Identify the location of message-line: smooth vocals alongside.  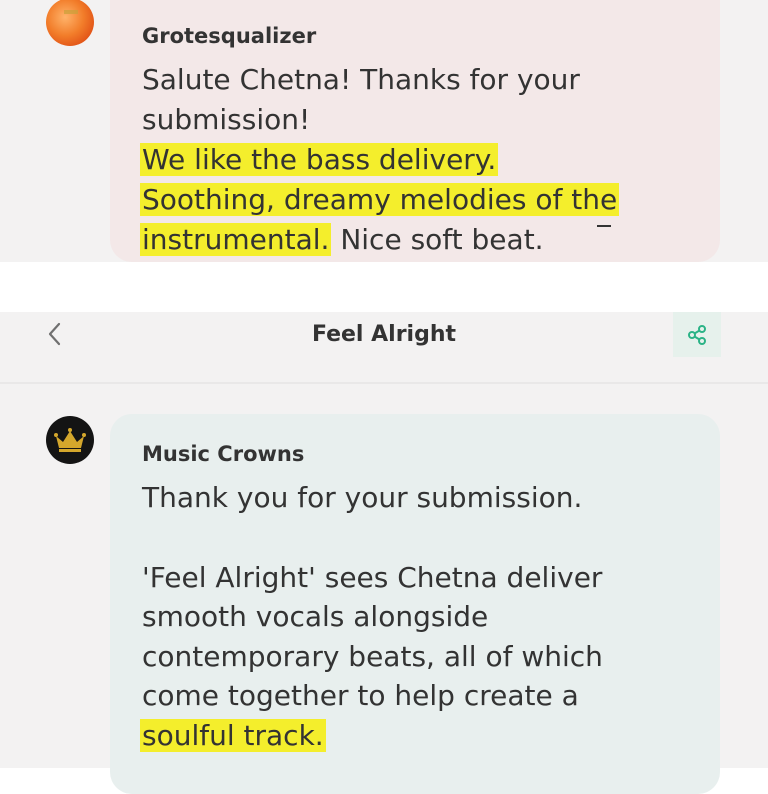
(315, 616).